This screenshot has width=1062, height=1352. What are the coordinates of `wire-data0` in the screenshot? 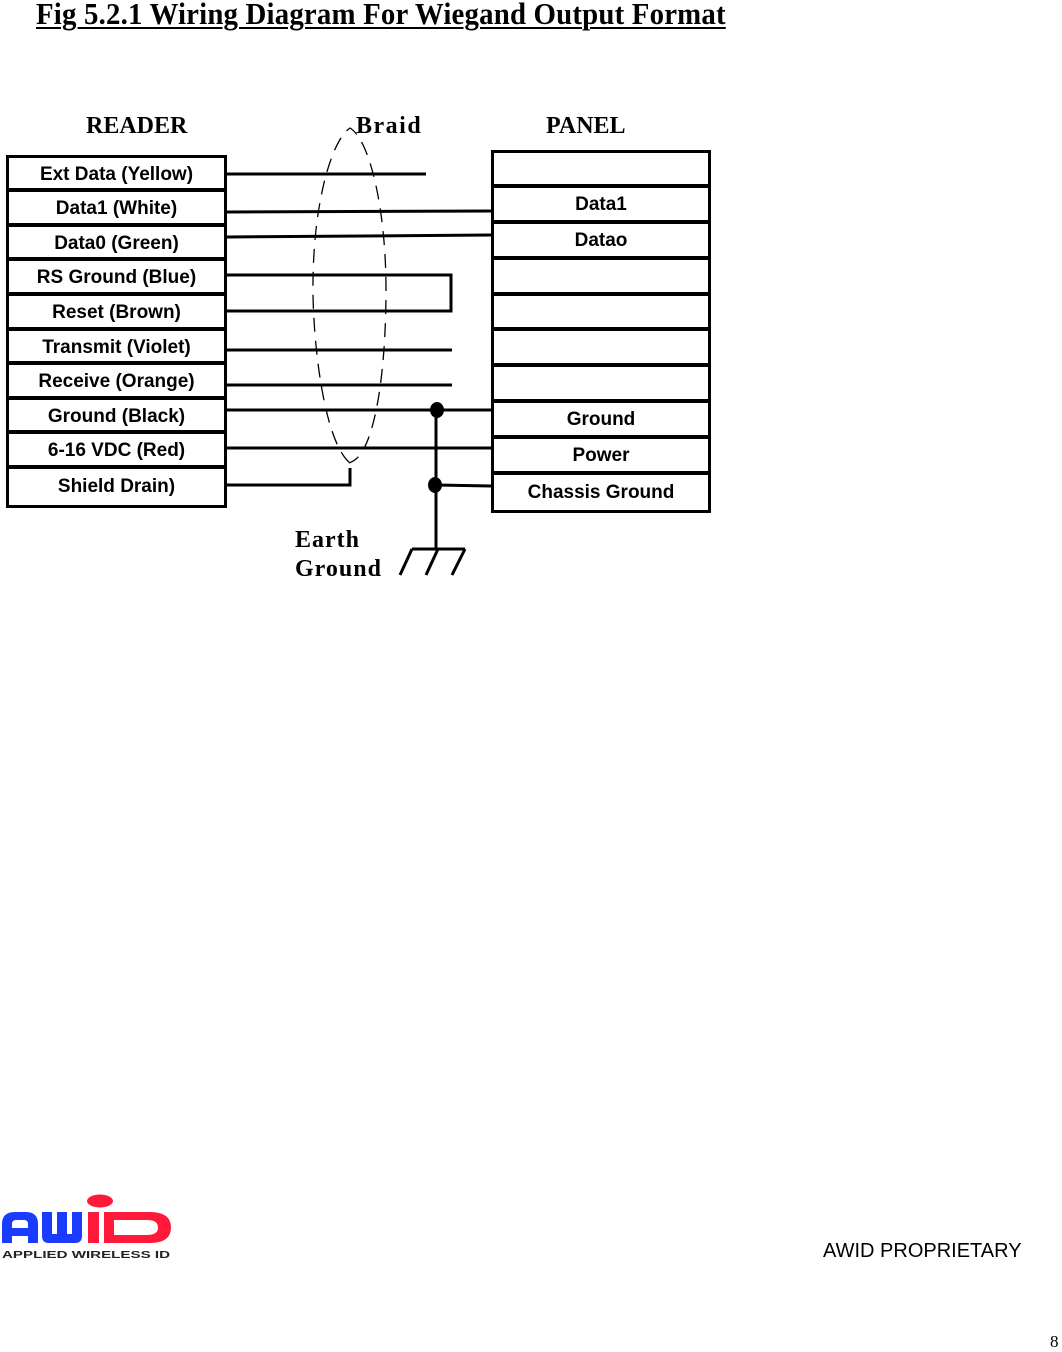 It's located at (359, 236).